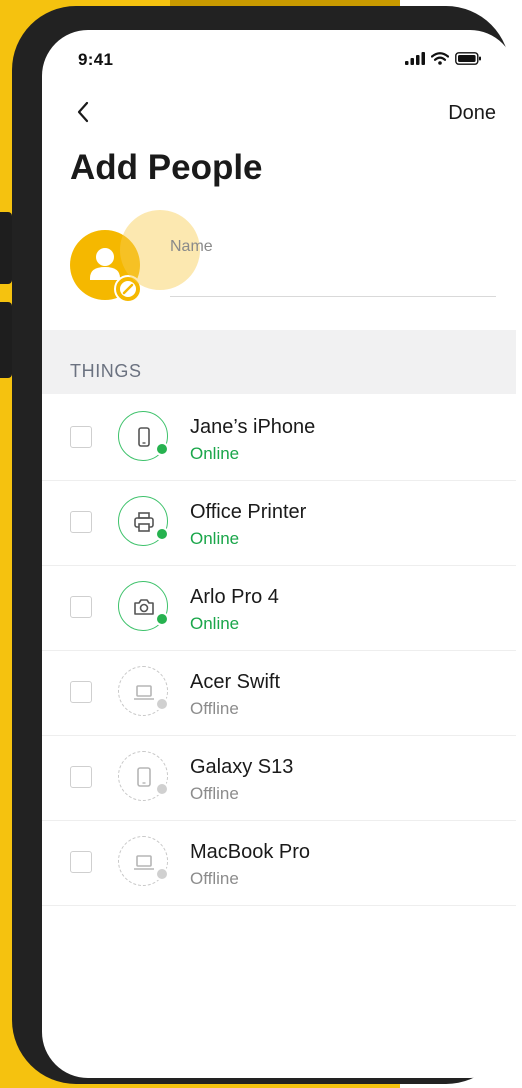 The width and height of the screenshot is (522, 1088). I want to click on tablet-icon, so click(144, 777).